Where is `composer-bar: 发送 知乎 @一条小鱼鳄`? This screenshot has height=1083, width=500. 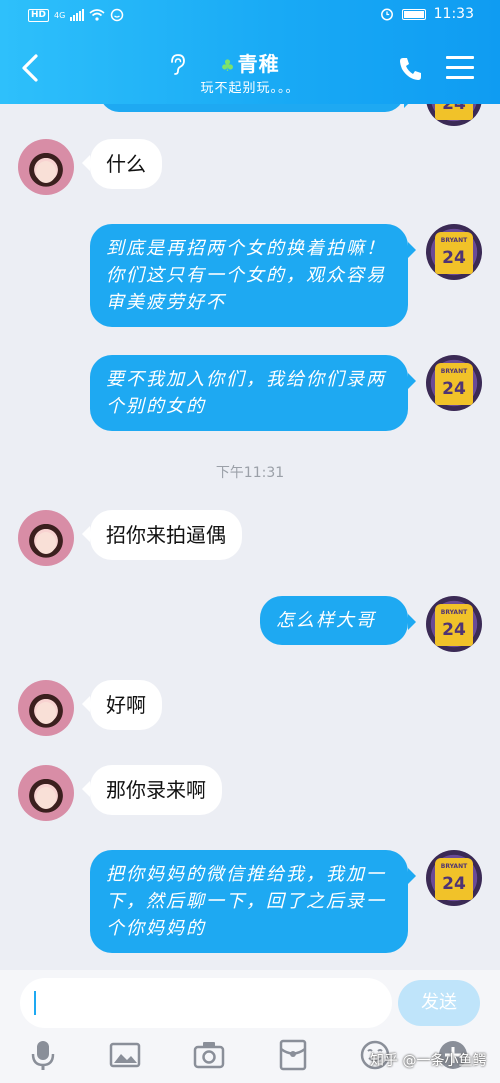
composer-bar: 发送 知乎 @一条小鱼鳄 is located at coordinates (250, 1026).